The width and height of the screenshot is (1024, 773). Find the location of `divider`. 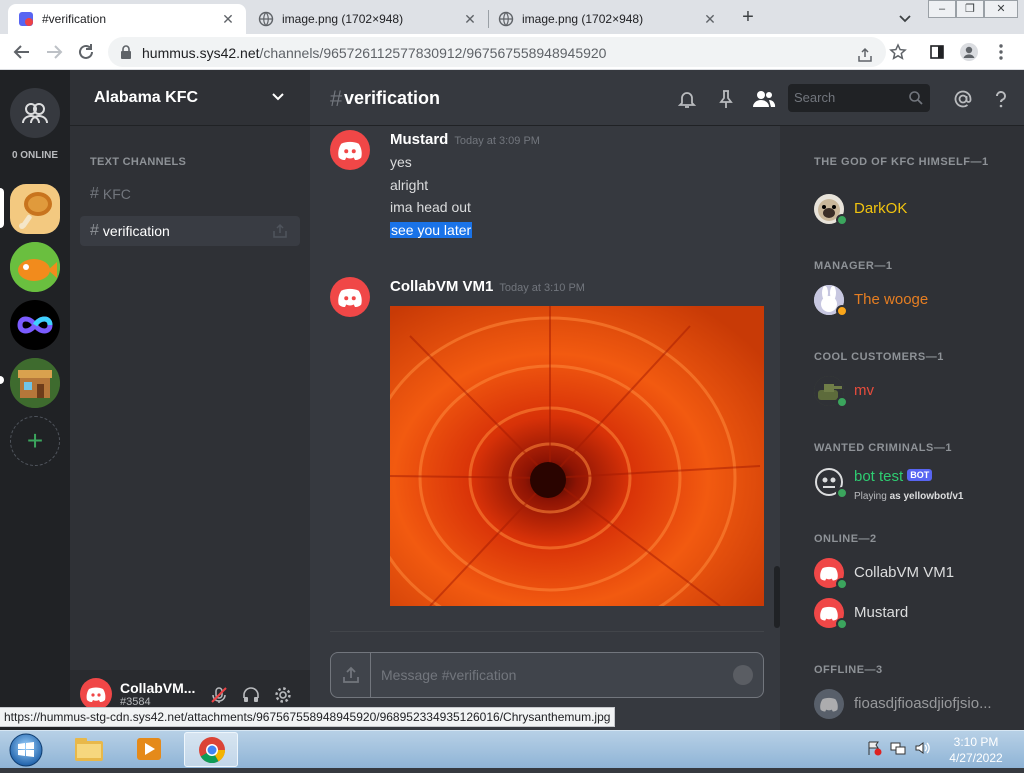

divider is located at coordinates (547, 631).